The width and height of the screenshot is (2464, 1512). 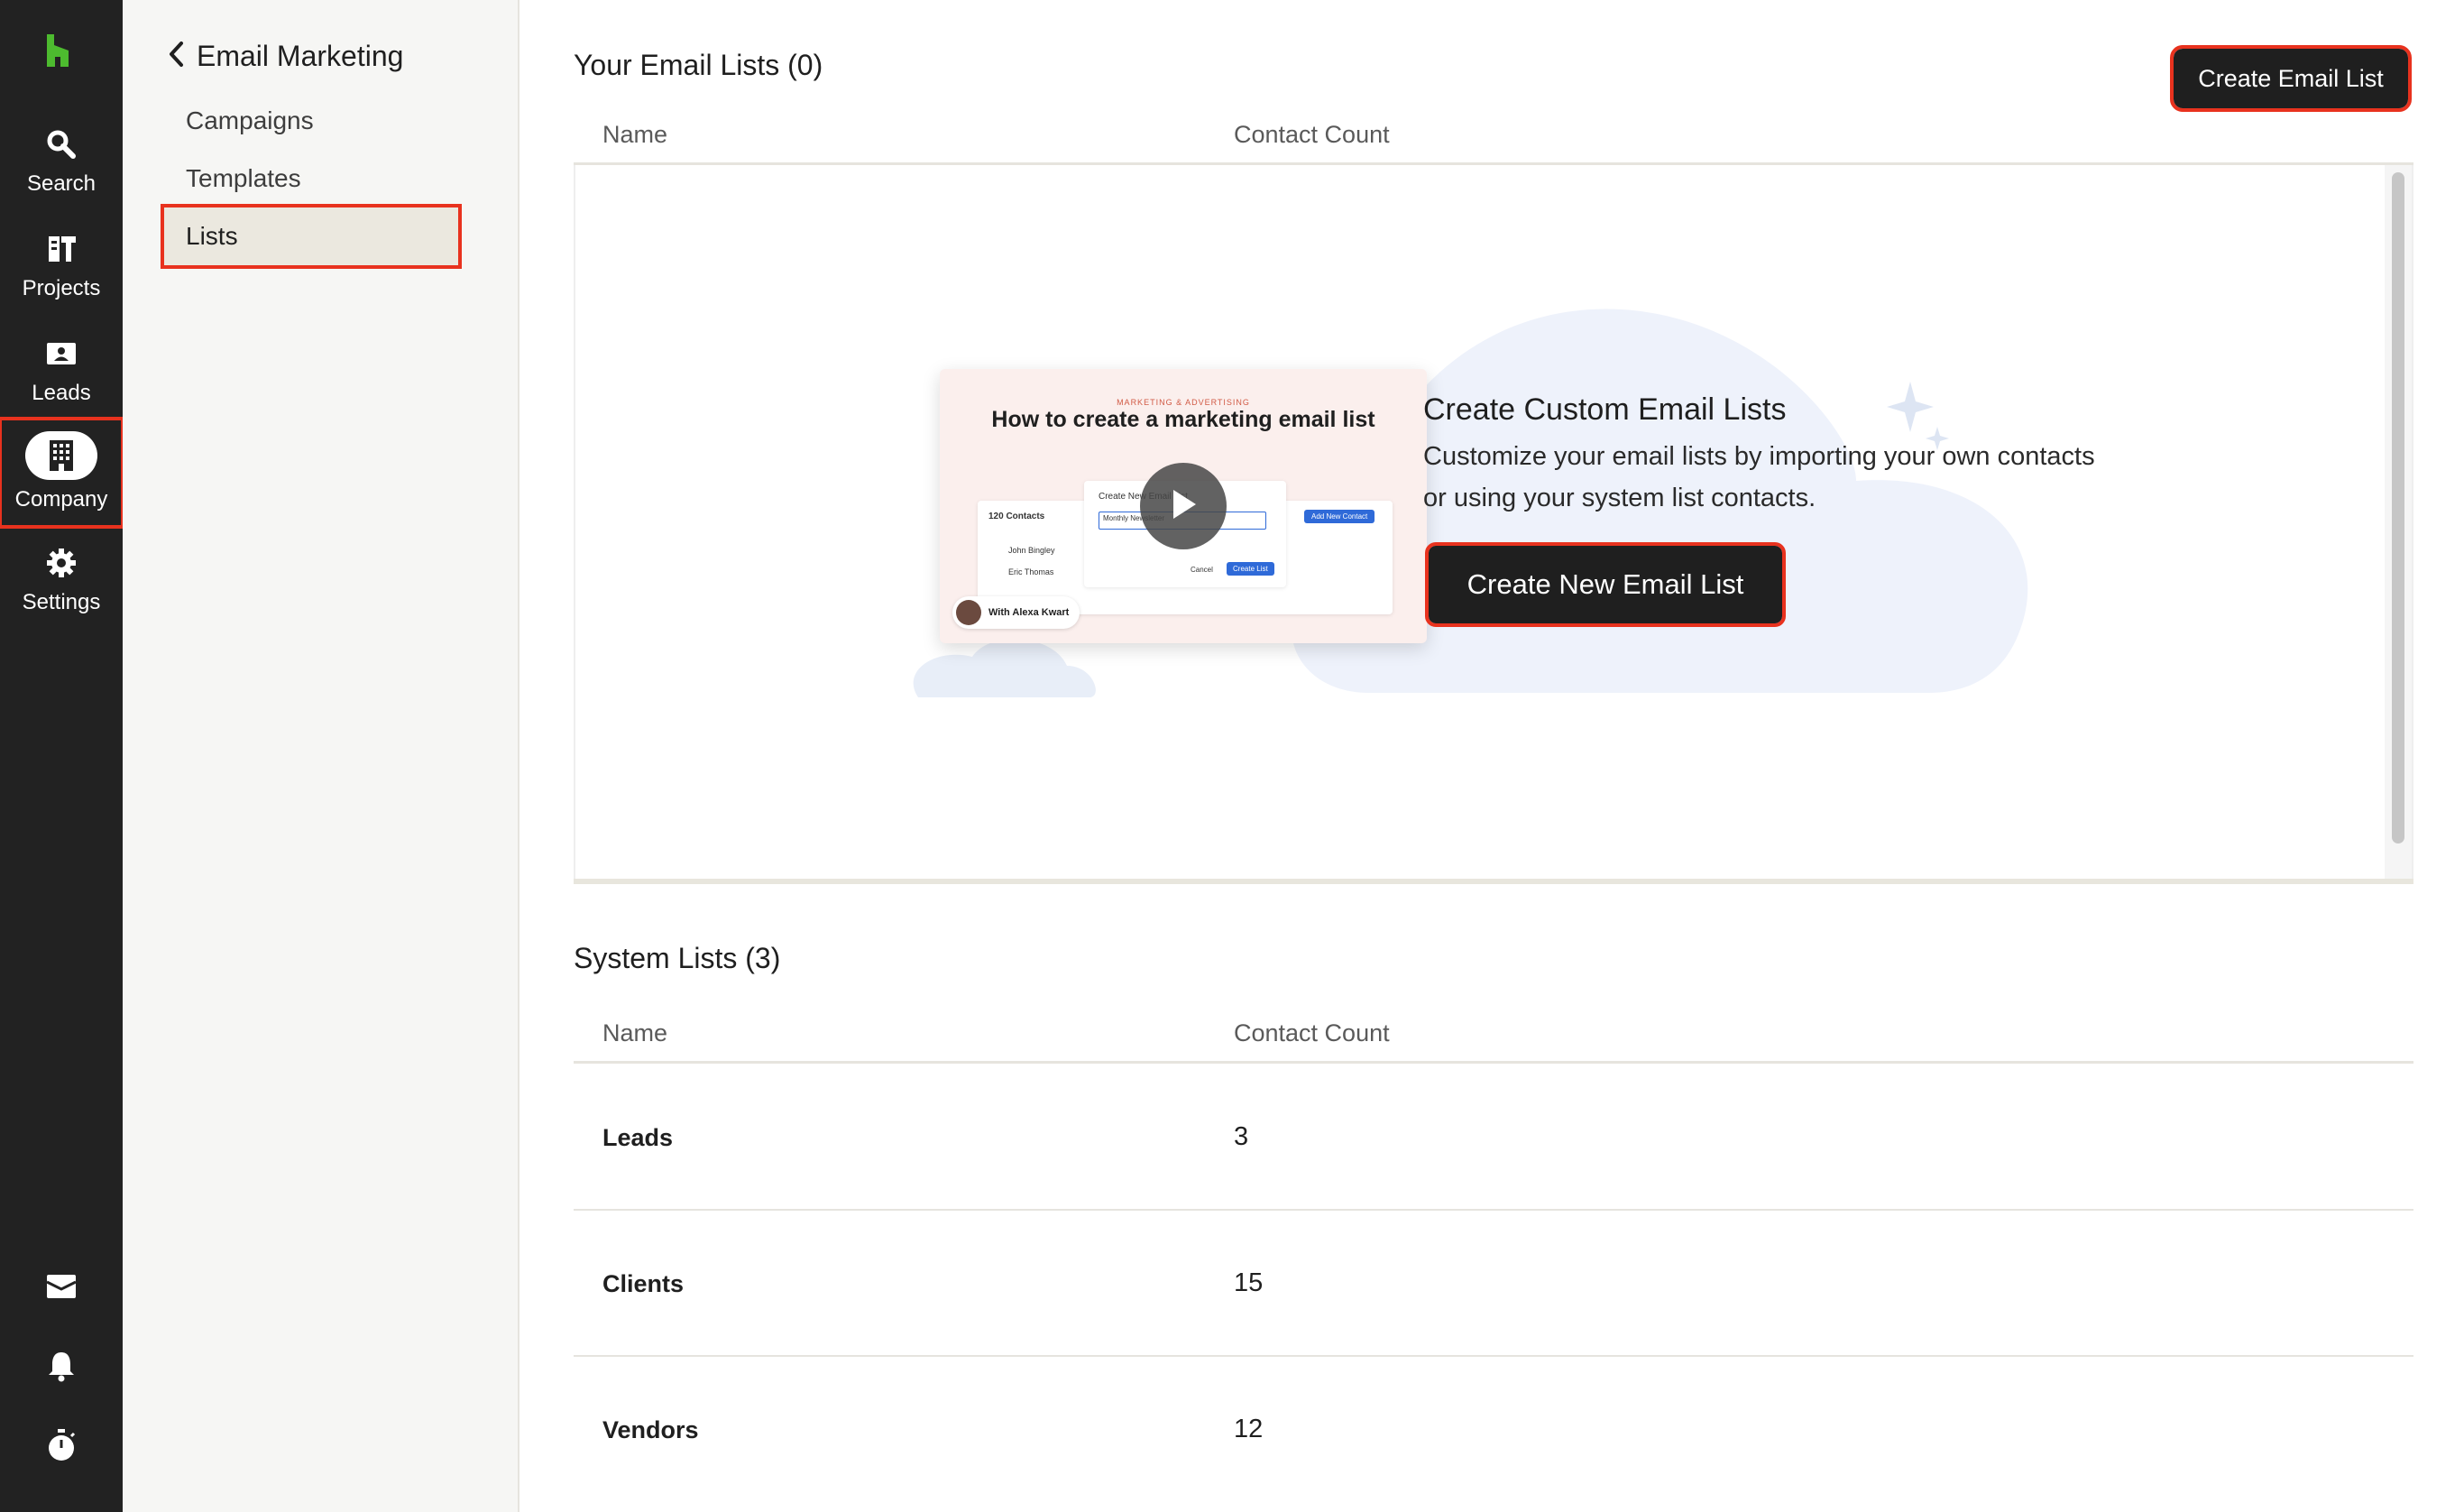 I want to click on mock-contacts-count: 120 Contacts, so click(x=1017, y=516).